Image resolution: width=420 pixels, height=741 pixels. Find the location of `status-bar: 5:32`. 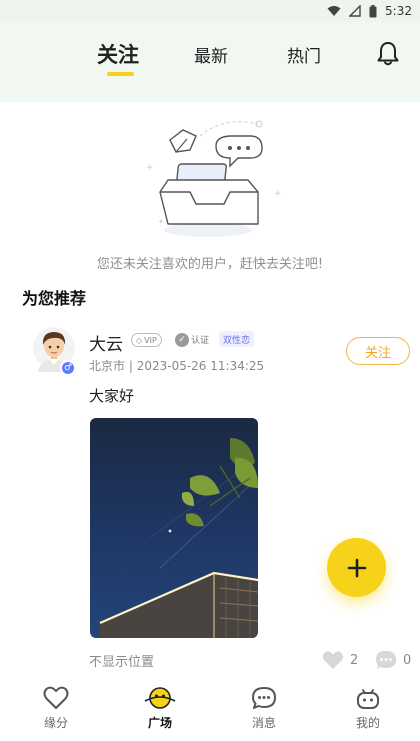

status-bar: 5:32 is located at coordinates (210, 11).